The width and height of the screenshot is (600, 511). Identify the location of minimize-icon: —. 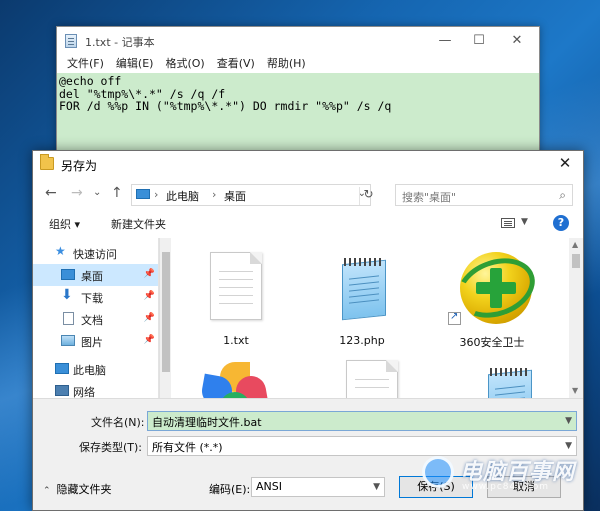
(445, 41).